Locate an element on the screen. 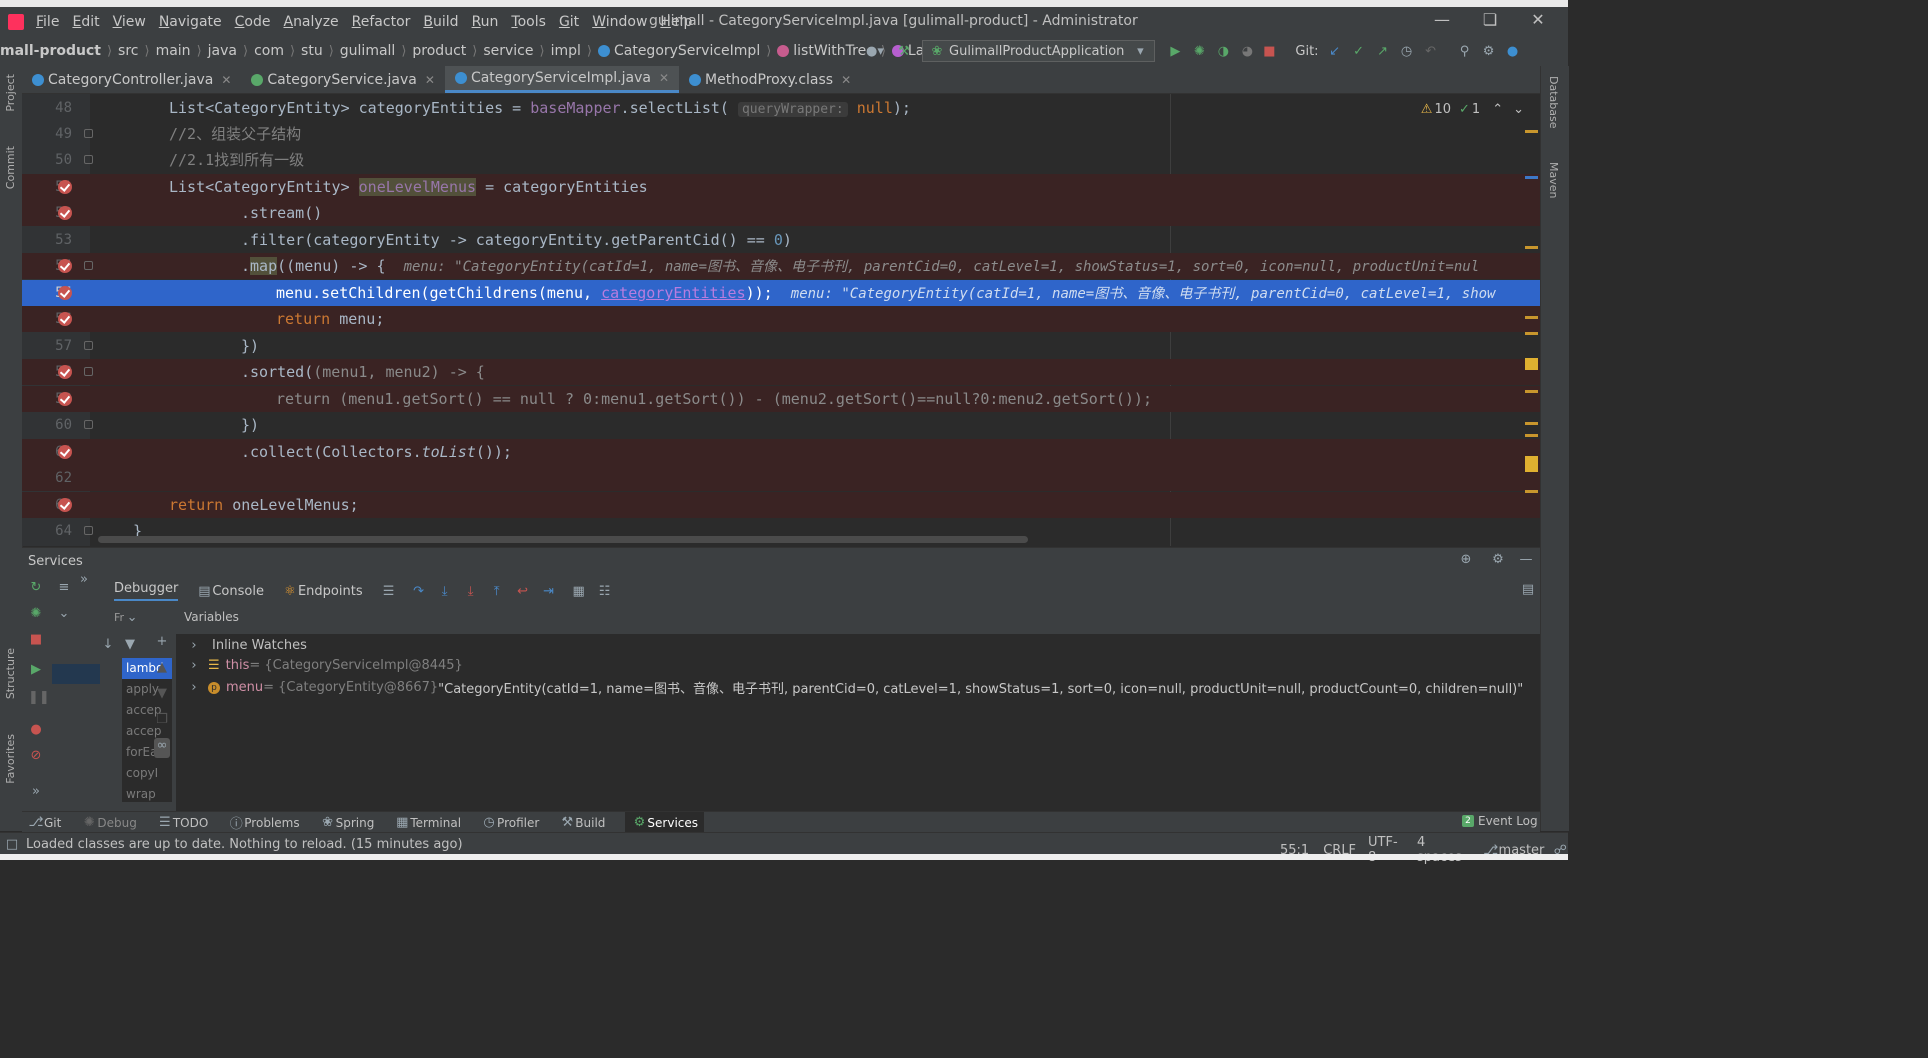  crosshair-icon: ⊕ is located at coordinates (1466, 559).